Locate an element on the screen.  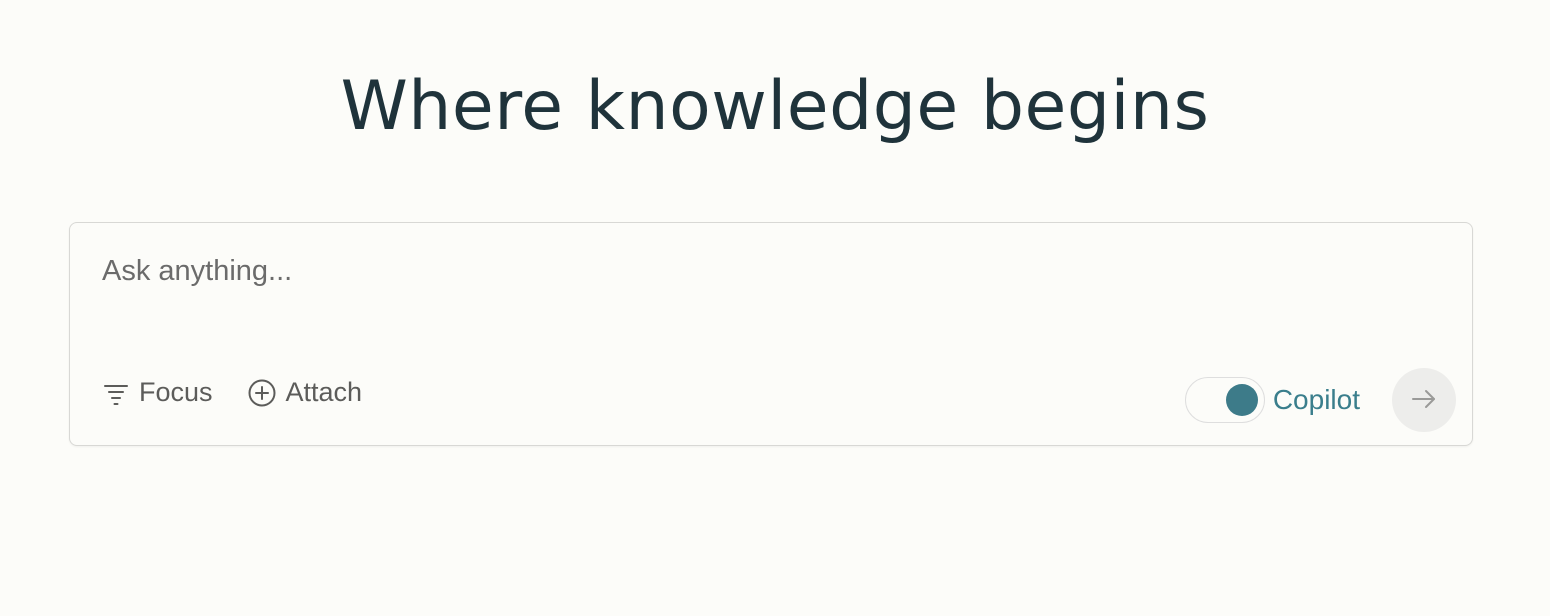
search-input is located at coordinates (767, 277).